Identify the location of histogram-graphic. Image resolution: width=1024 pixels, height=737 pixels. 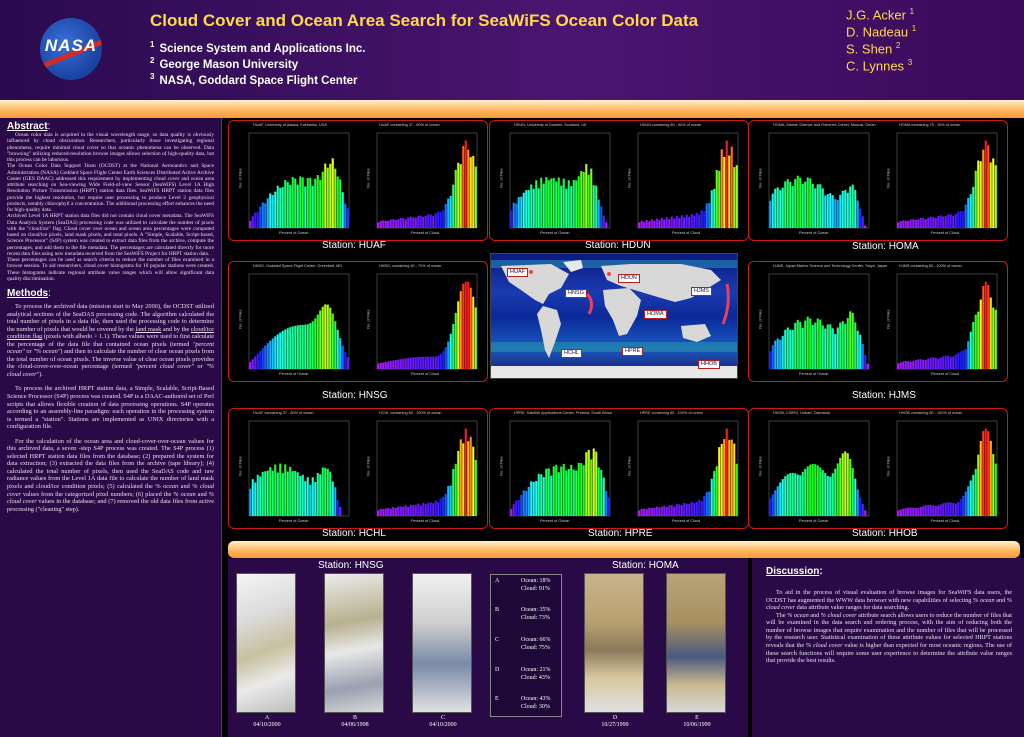
(363, 321).